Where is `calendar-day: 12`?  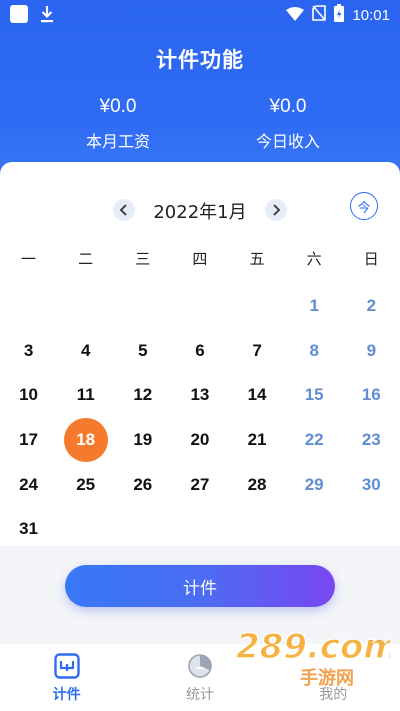 calendar-day: 12 is located at coordinates (142, 395).